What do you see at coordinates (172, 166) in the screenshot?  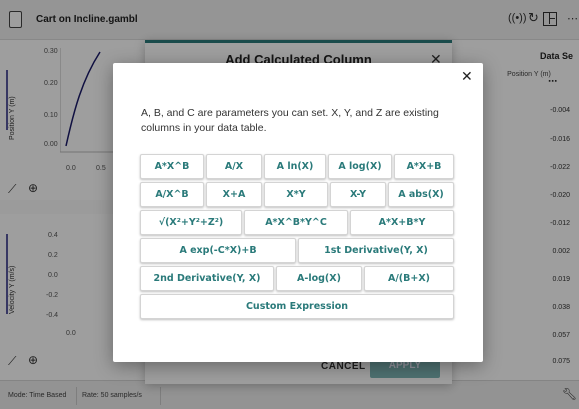 I see `equation-button: A*X^B` at bounding box center [172, 166].